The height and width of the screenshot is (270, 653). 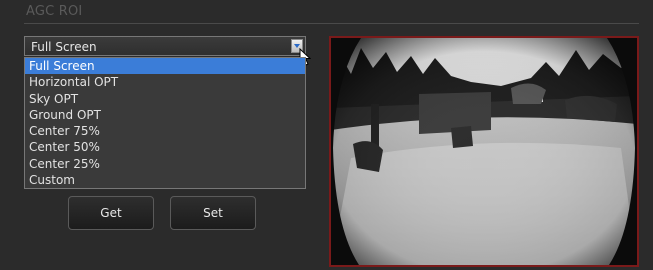 I want to click on dropdown-option-center-25: Center 25%, so click(x=165, y=164).